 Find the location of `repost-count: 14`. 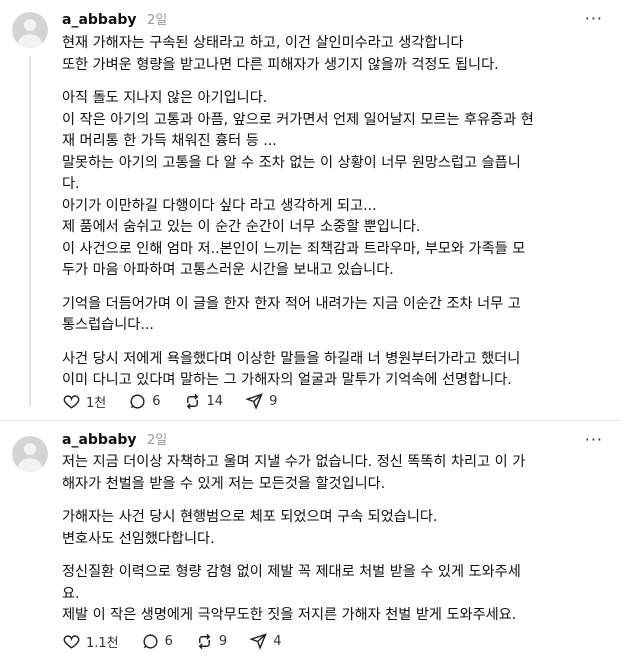

repost-count: 14 is located at coordinates (215, 401).